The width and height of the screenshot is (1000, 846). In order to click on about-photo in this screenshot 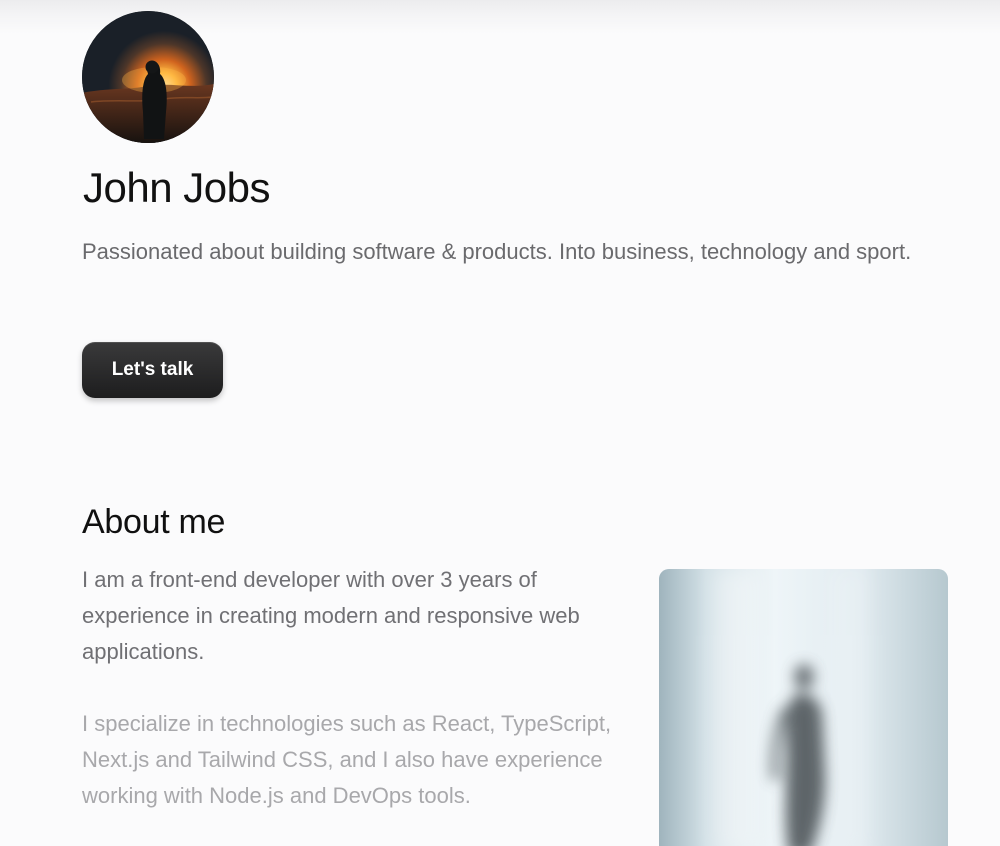, I will do `click(803, 707)`.